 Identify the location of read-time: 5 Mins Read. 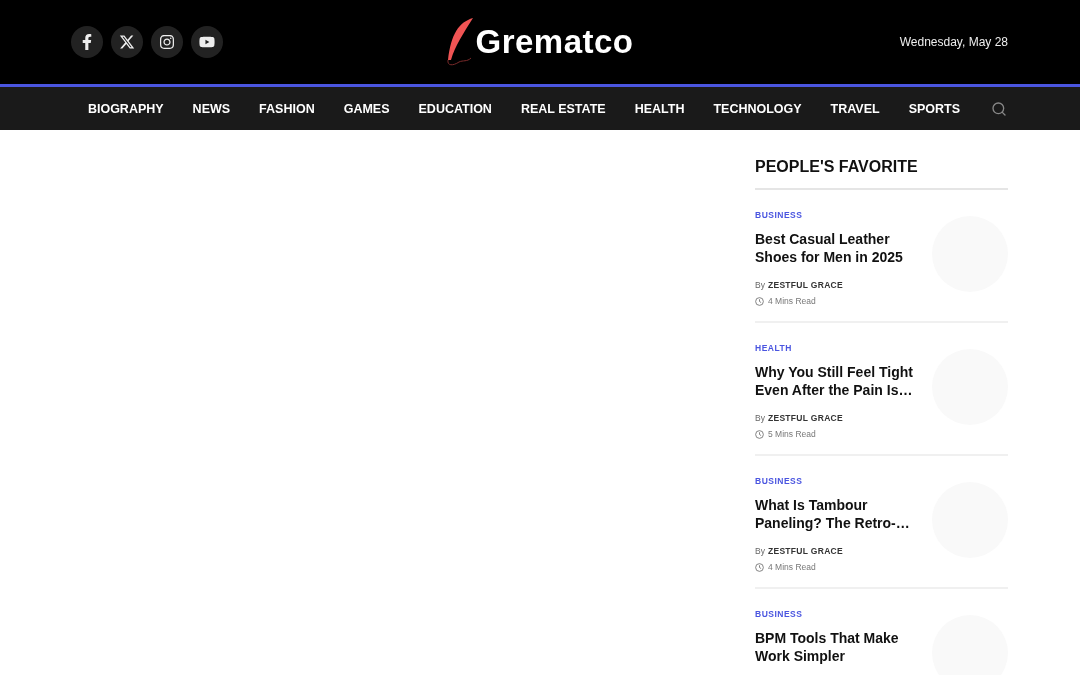
(792, 434).